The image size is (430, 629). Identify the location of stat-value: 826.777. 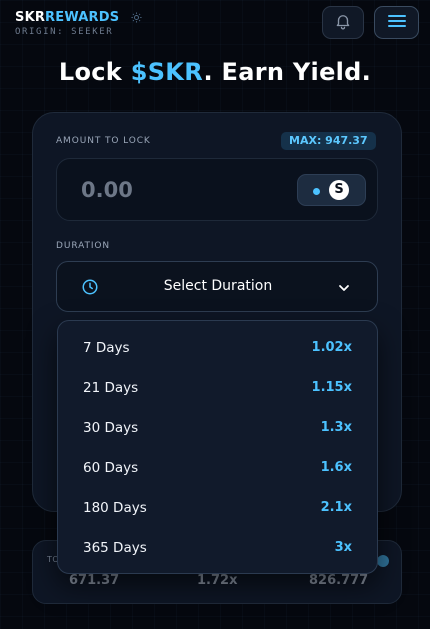
(339, 580).